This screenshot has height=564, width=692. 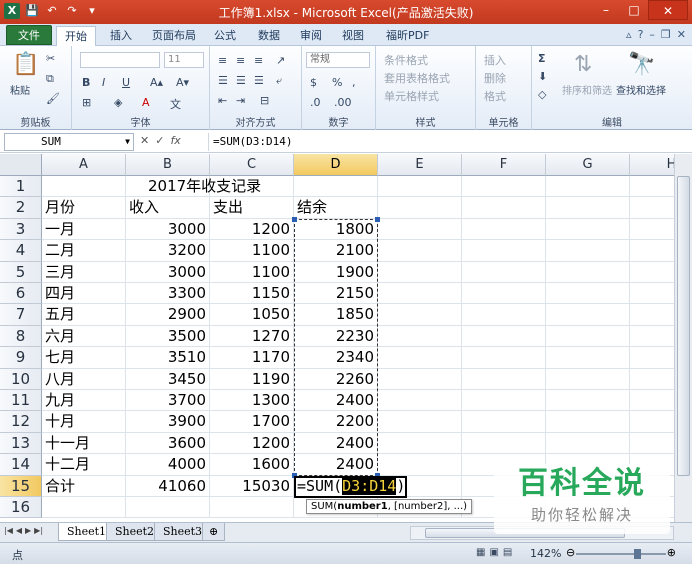 I want to click on decrease-font-icon: A▾, so click(x=182, y=82).